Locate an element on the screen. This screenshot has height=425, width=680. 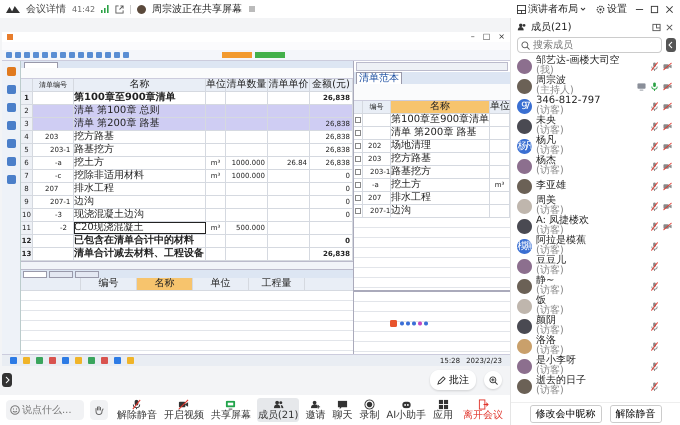
layout-icon is located at coordinates (521, 9).